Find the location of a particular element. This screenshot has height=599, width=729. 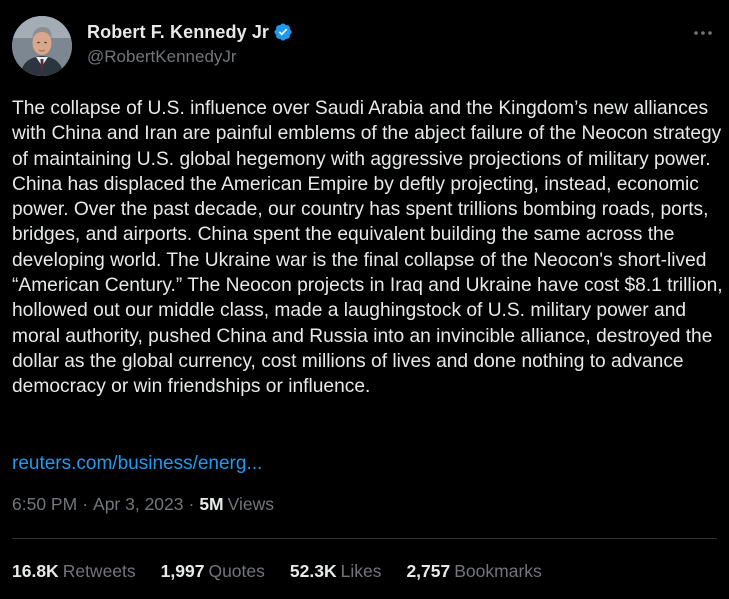

verified-badge-icon is located at coordinates (283, 32).